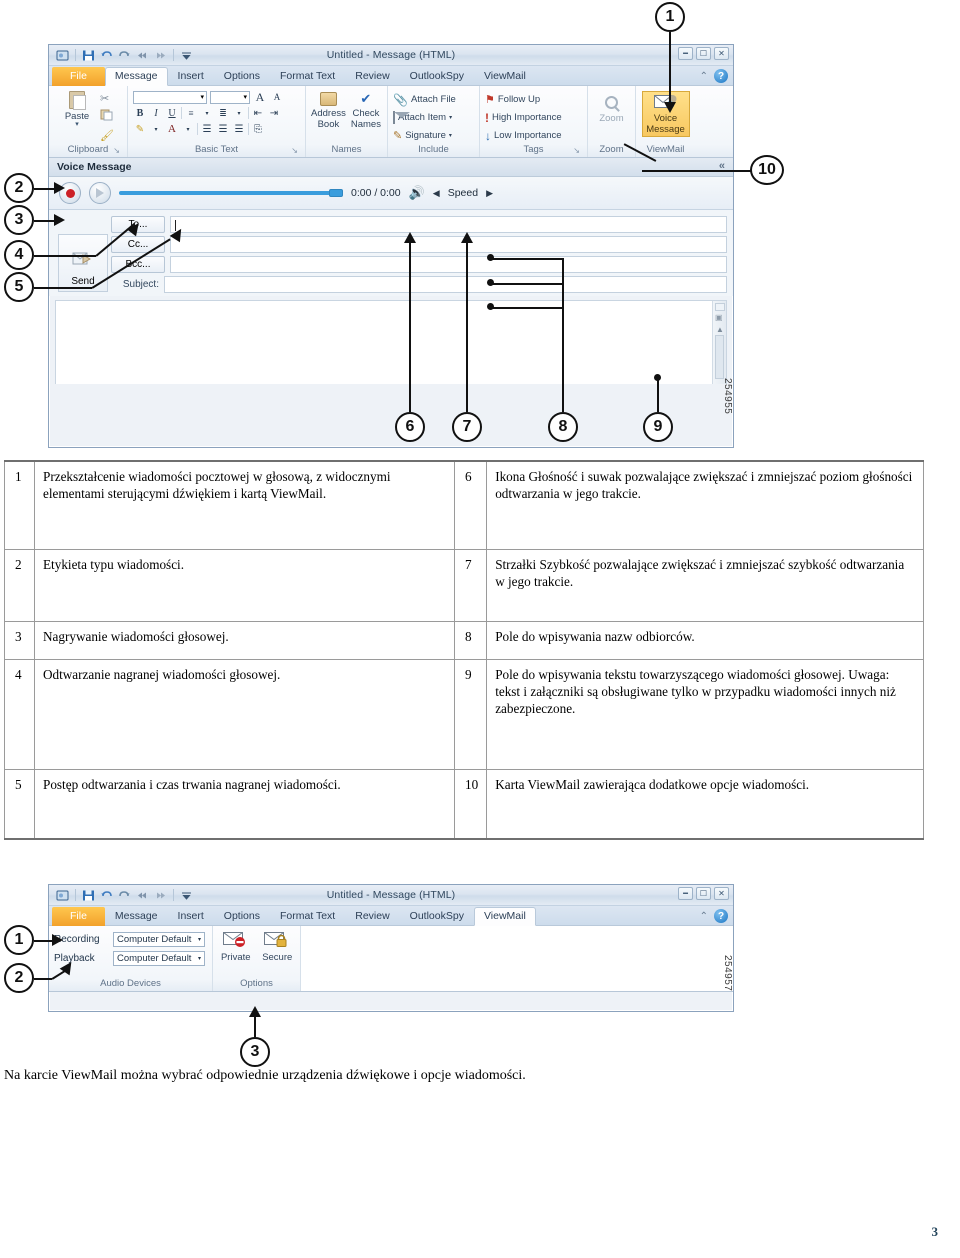 The image size is (960, 1258). I want to click on tab-outlookspy: OutlookSpy, so click(437, 76).